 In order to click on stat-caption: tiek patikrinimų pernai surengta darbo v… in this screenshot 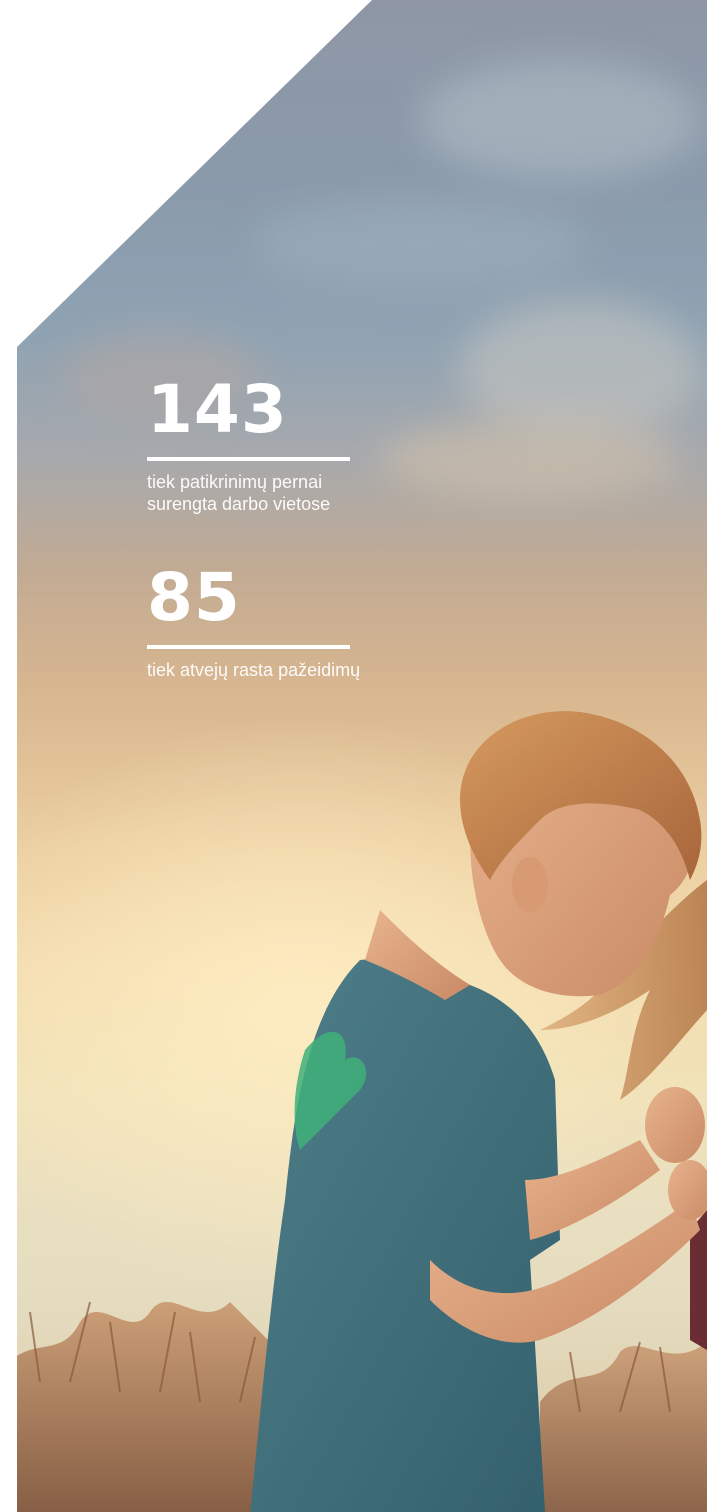, I will do `click(239, 493)`.